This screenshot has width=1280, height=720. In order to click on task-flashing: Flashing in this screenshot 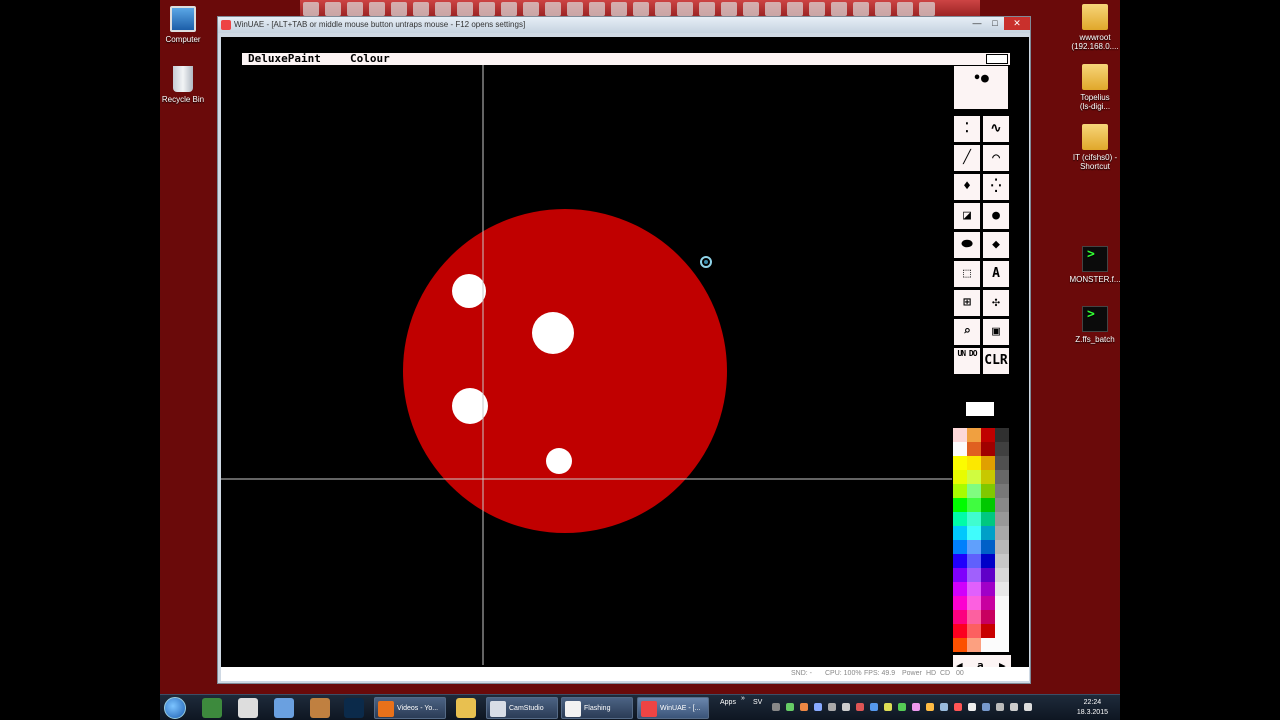, I will do `click(597, 708)`.